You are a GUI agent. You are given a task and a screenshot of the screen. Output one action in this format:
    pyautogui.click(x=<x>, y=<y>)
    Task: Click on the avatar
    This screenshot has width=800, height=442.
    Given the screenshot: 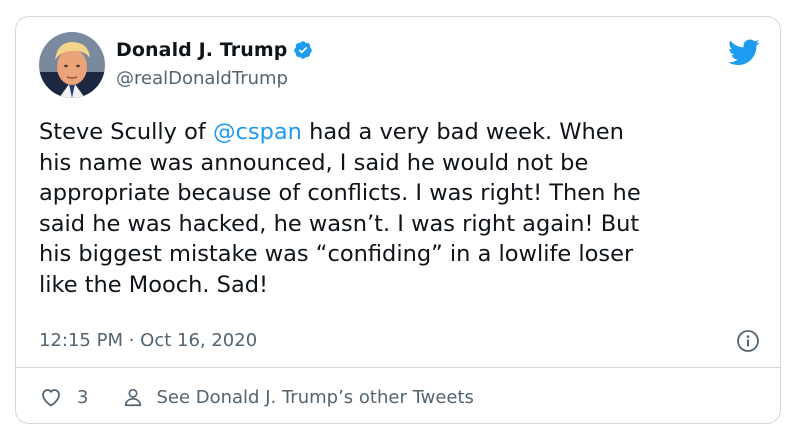 What is the action you would take?
    pyautogui.click(x=72, y=65)
    